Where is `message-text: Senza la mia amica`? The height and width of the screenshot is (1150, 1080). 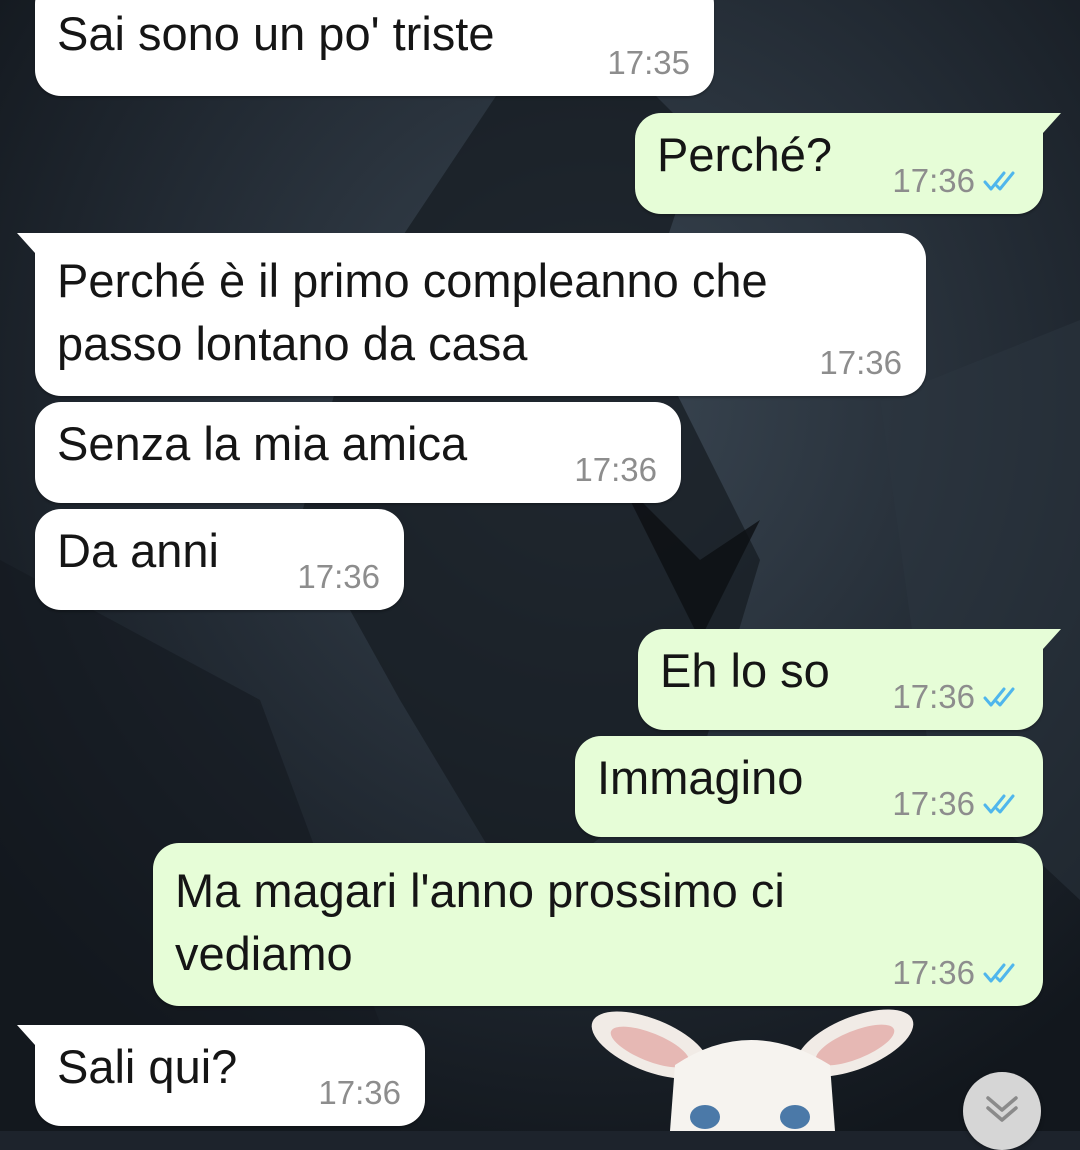
message-text: Senza la mia amica is located at coordinates (262, 443).